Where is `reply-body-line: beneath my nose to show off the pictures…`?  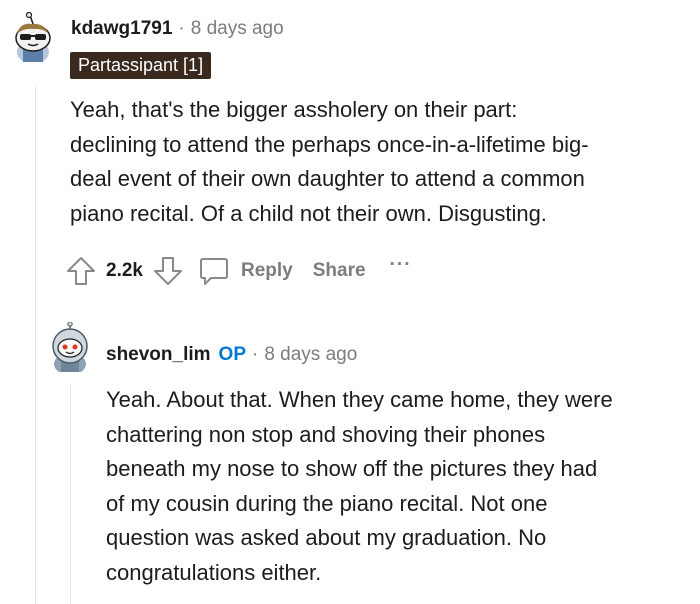
reply-body-line: beneath my nose to show off the pictures… is located at coordinates (352, 468).